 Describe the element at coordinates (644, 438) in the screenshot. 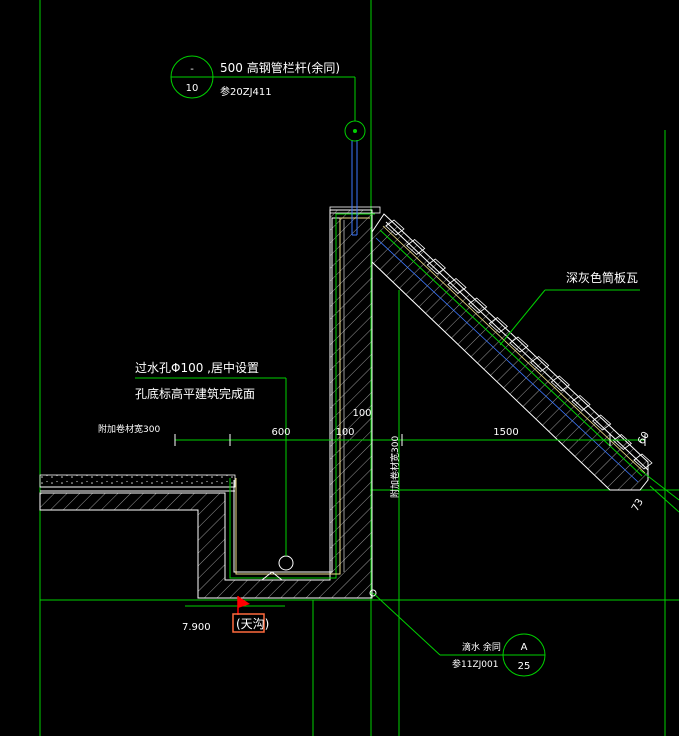

I see `dim-60: 60` at that location.